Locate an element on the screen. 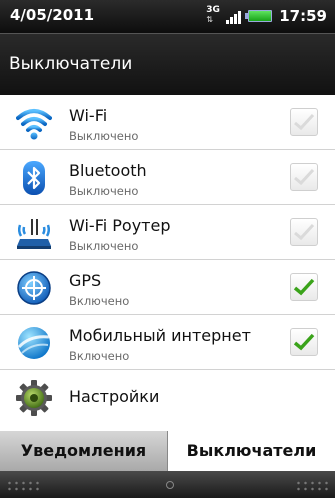 This screenshot has height=498, width=335. drawer-handle is located at coordinates (167, 484).